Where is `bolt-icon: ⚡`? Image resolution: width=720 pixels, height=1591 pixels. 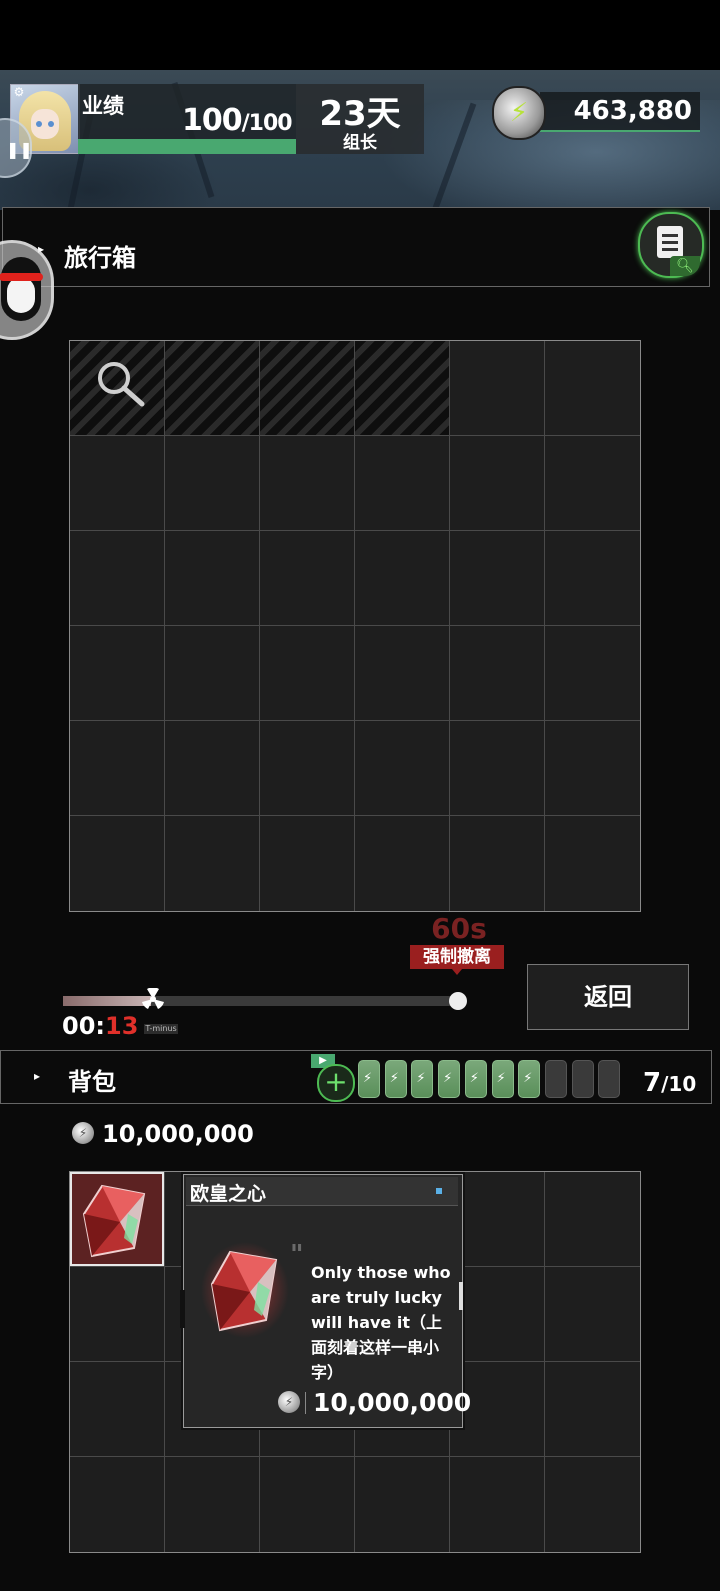 bolt-icon: ⚡ is located at coordinates (519, 113).